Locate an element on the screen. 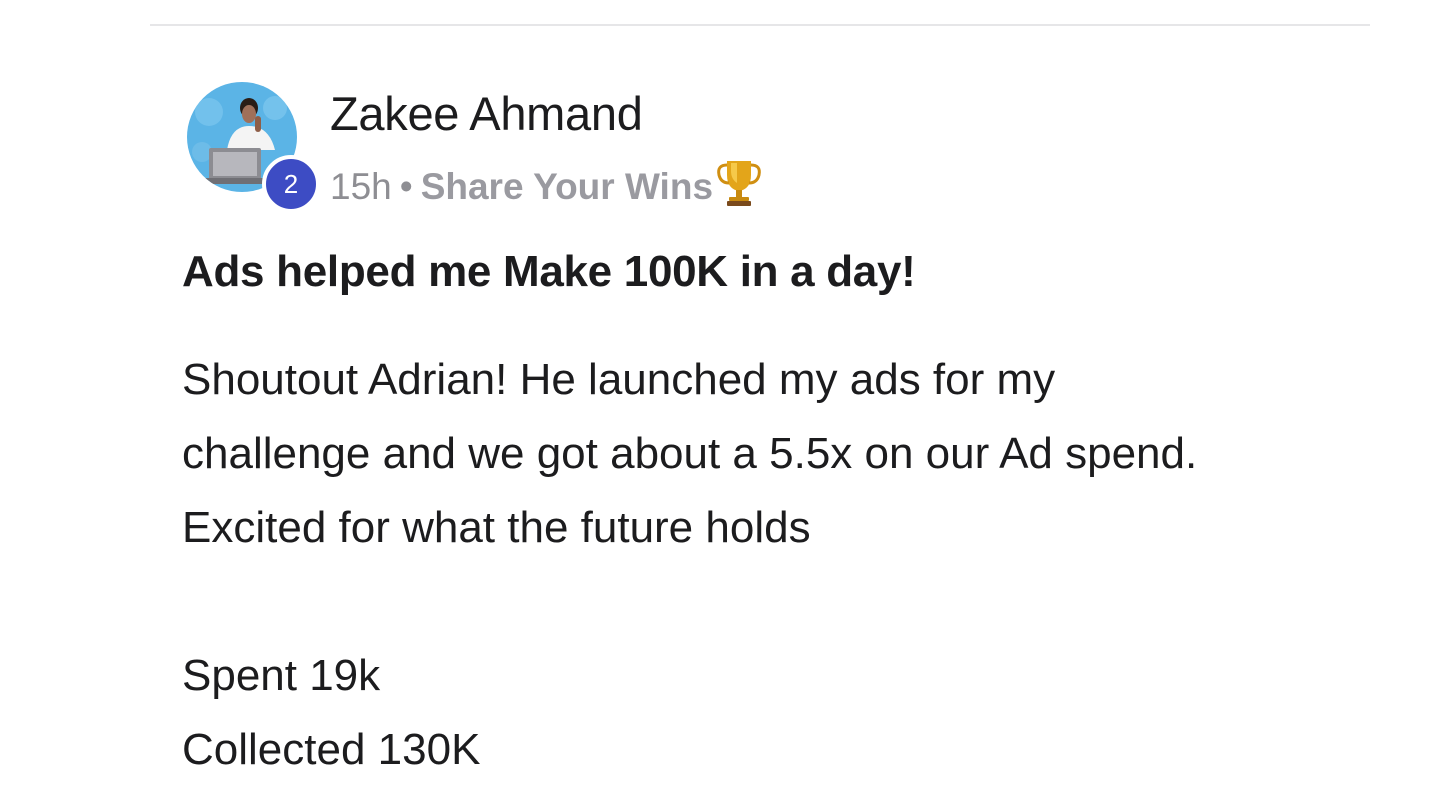 The width and height of the screenshot is (1440, 810). author-name: Zakee Ahmand is located at coordinates (486, 113).